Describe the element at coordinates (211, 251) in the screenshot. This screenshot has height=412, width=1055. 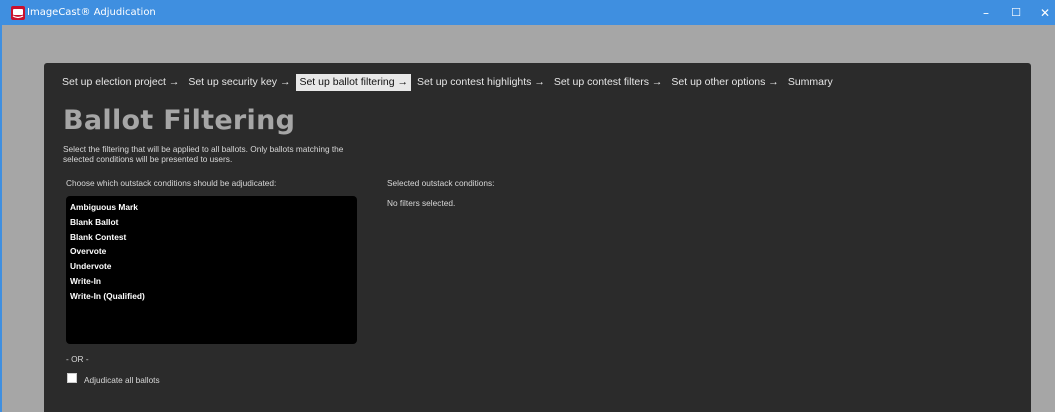
I see `list-item-overvote: Overvote` at that location.